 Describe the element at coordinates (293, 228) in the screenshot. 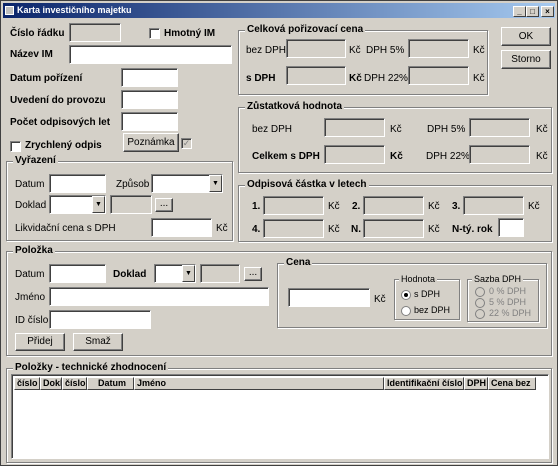

I see `odpis-4-field` at that location.